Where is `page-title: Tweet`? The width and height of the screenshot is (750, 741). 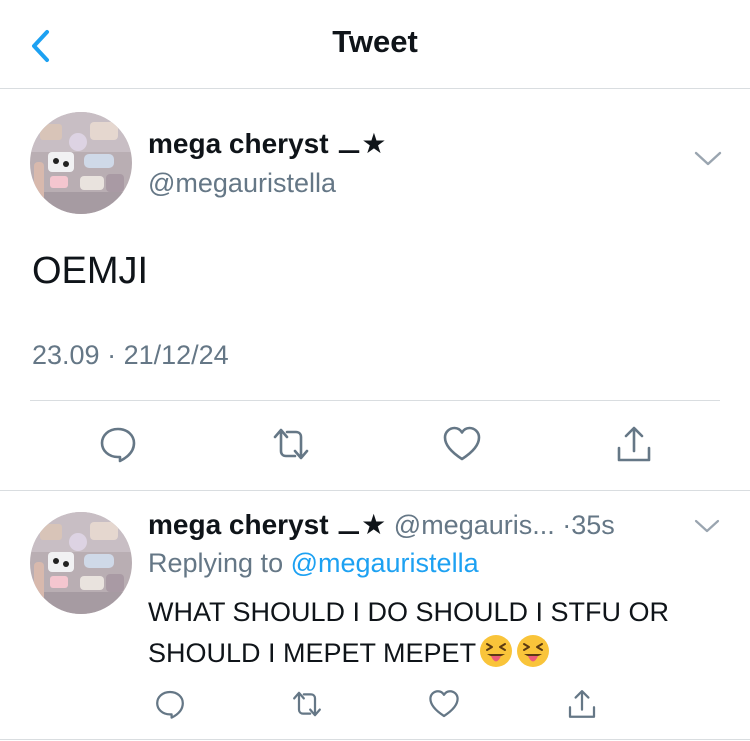 page-title: Tweet is located at coordinates (375, 41).